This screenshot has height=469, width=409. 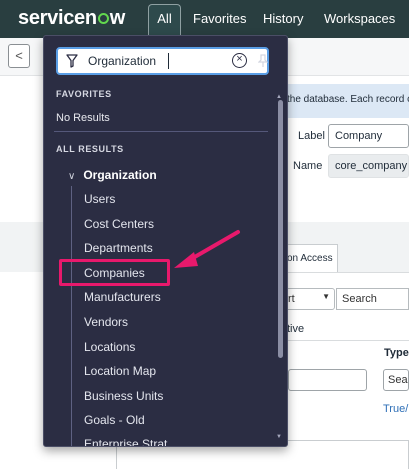 I want to click on menu-filter-input: Organization ×, so click(x=162, y=61).